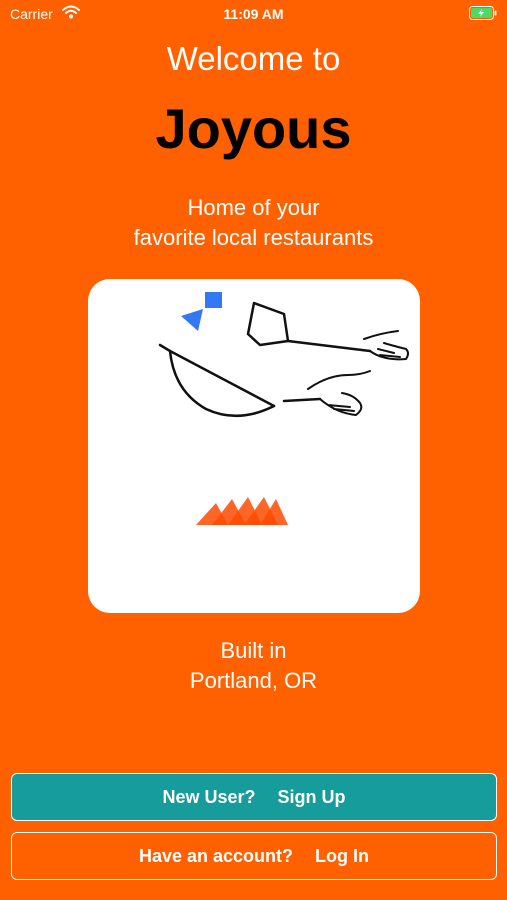 This screenshot has height=900, width=507. I want to click on battery-charging-icon, so click(483, 15).